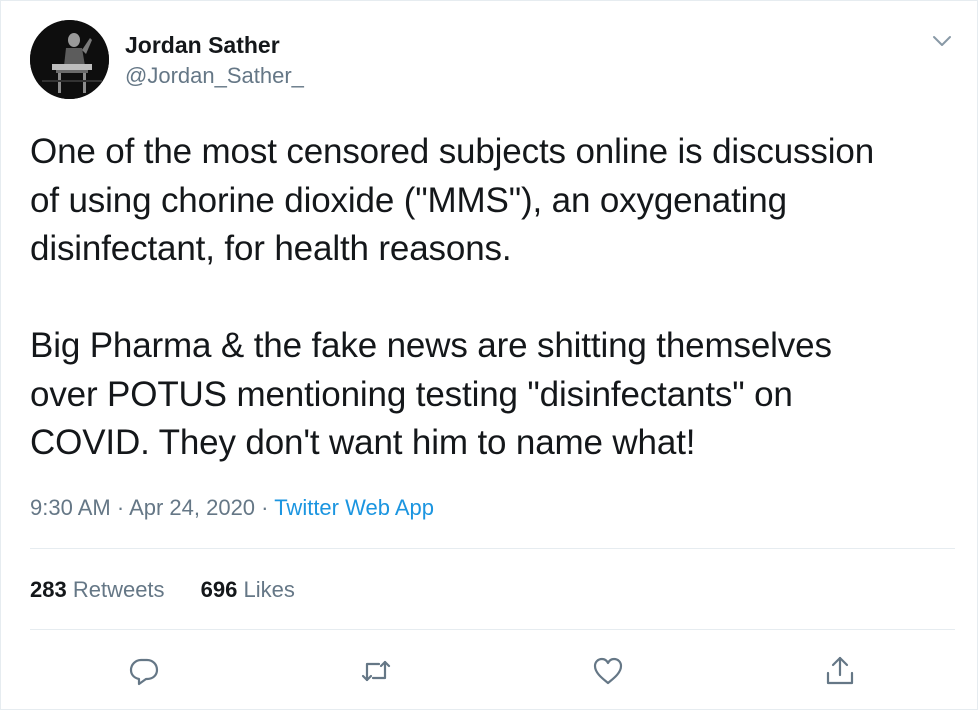  Describe the element at coordinates (354, 507) in the screenshot. I see `tweet-source-link: Twitter Web App` at that location.